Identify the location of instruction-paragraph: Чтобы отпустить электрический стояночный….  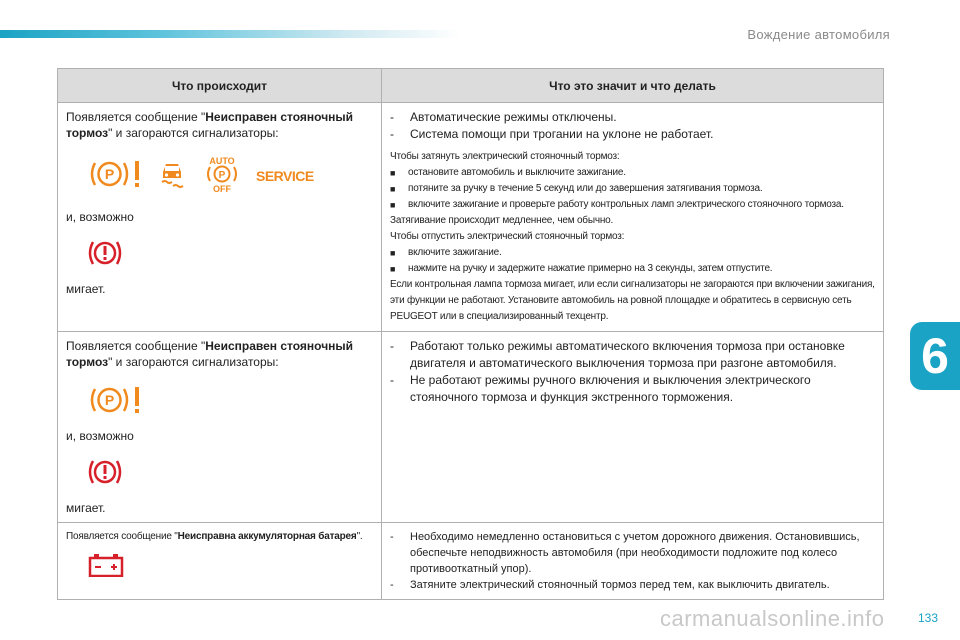
(507, 236).